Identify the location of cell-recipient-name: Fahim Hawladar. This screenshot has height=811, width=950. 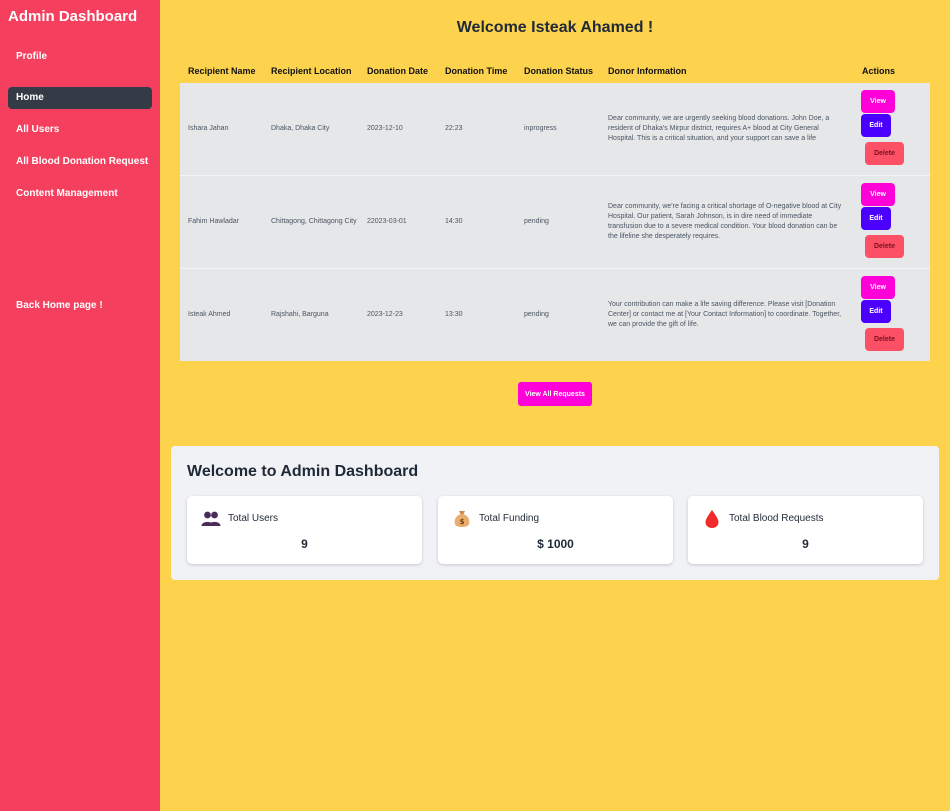
(213, 221).